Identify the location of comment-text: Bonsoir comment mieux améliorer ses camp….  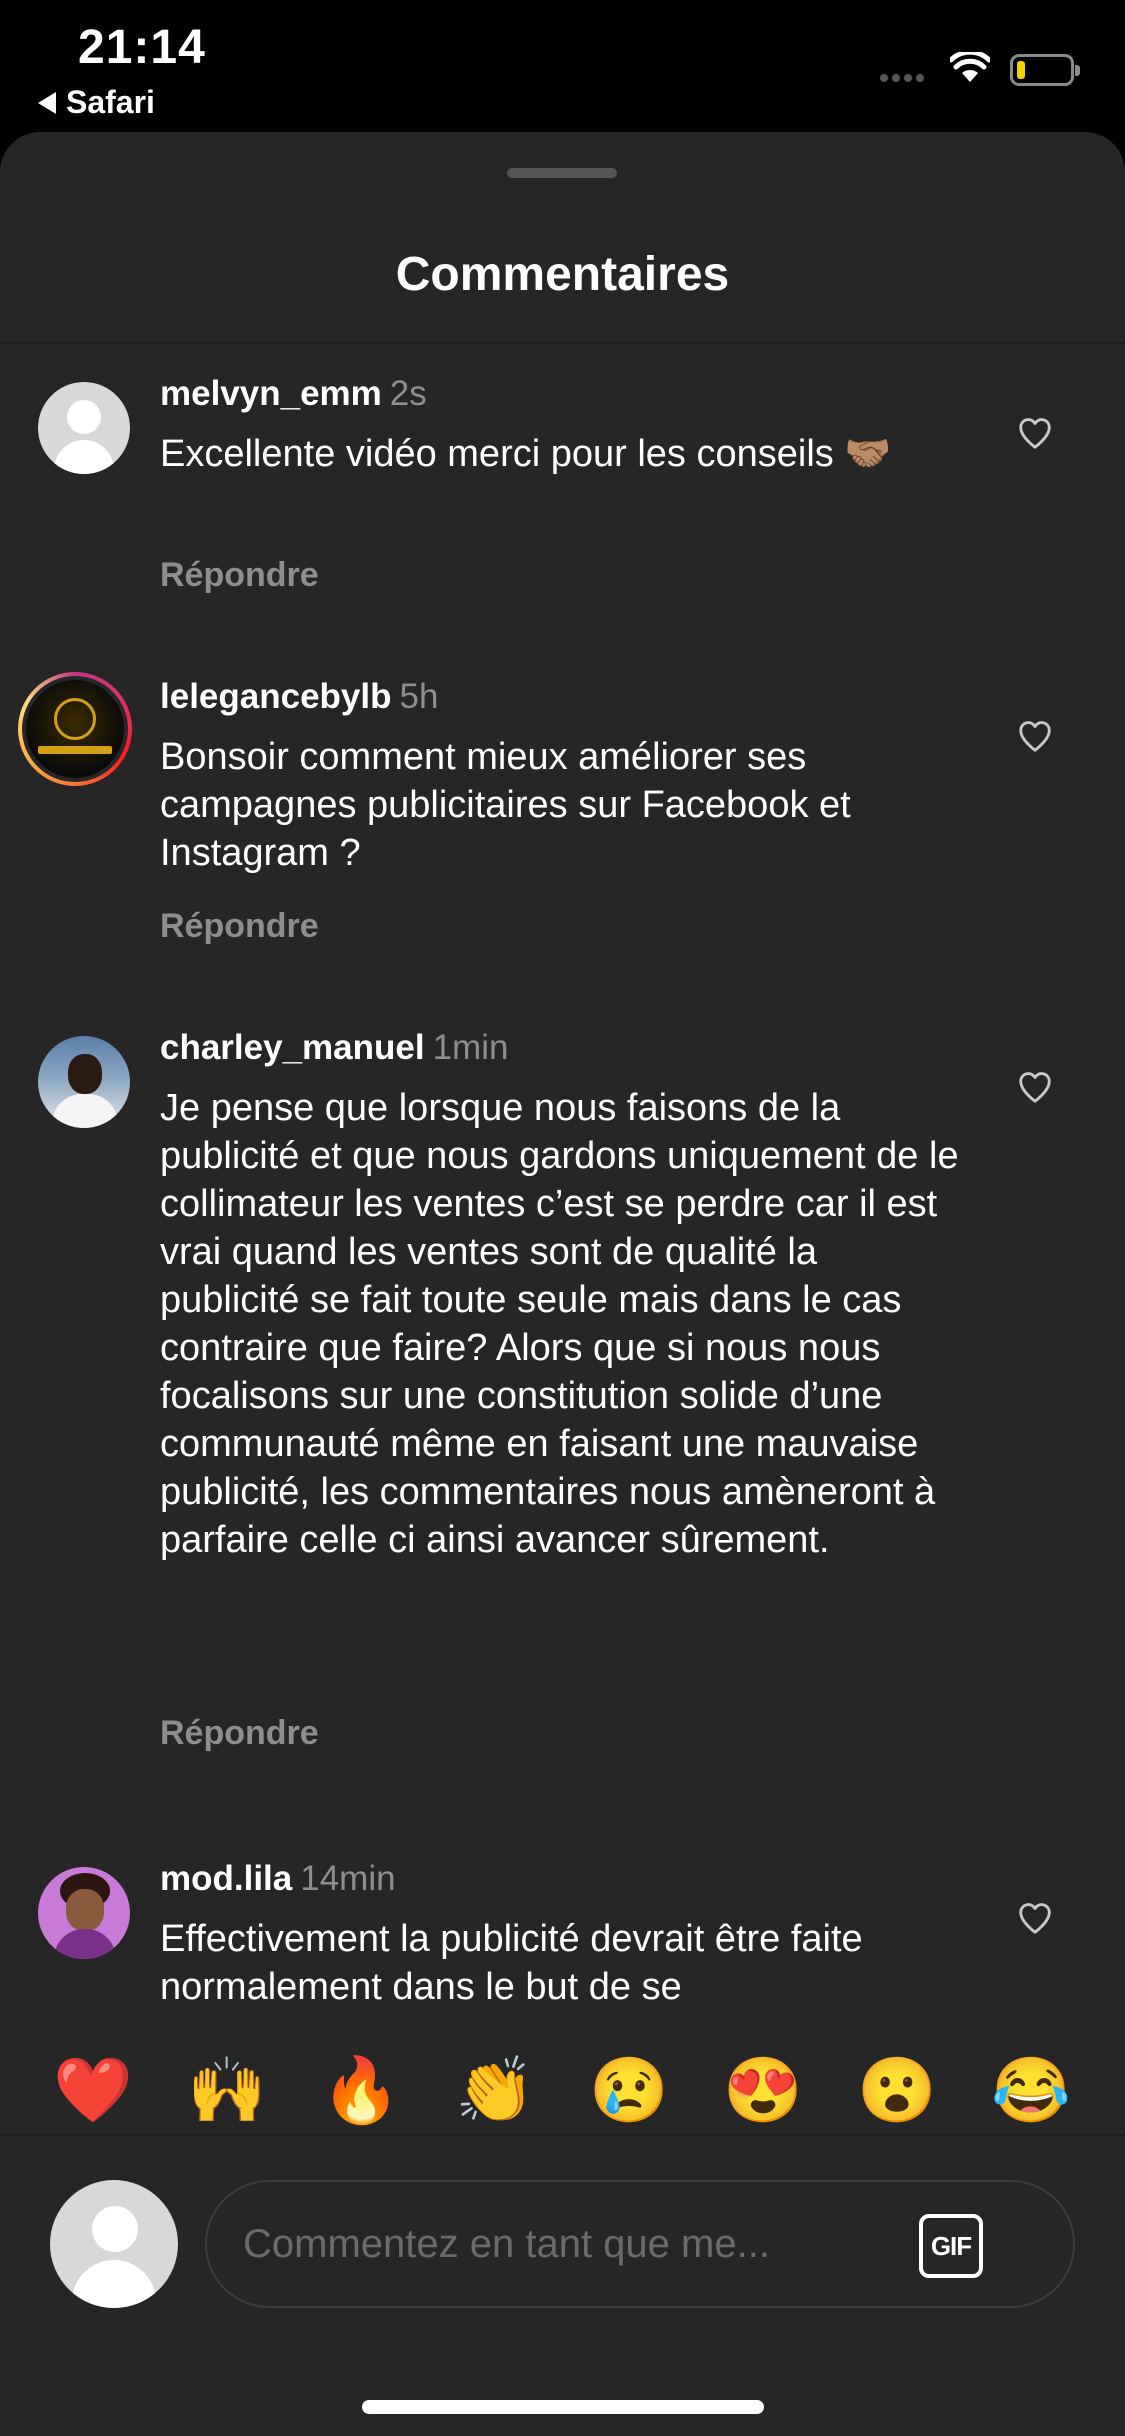
(505, 805).